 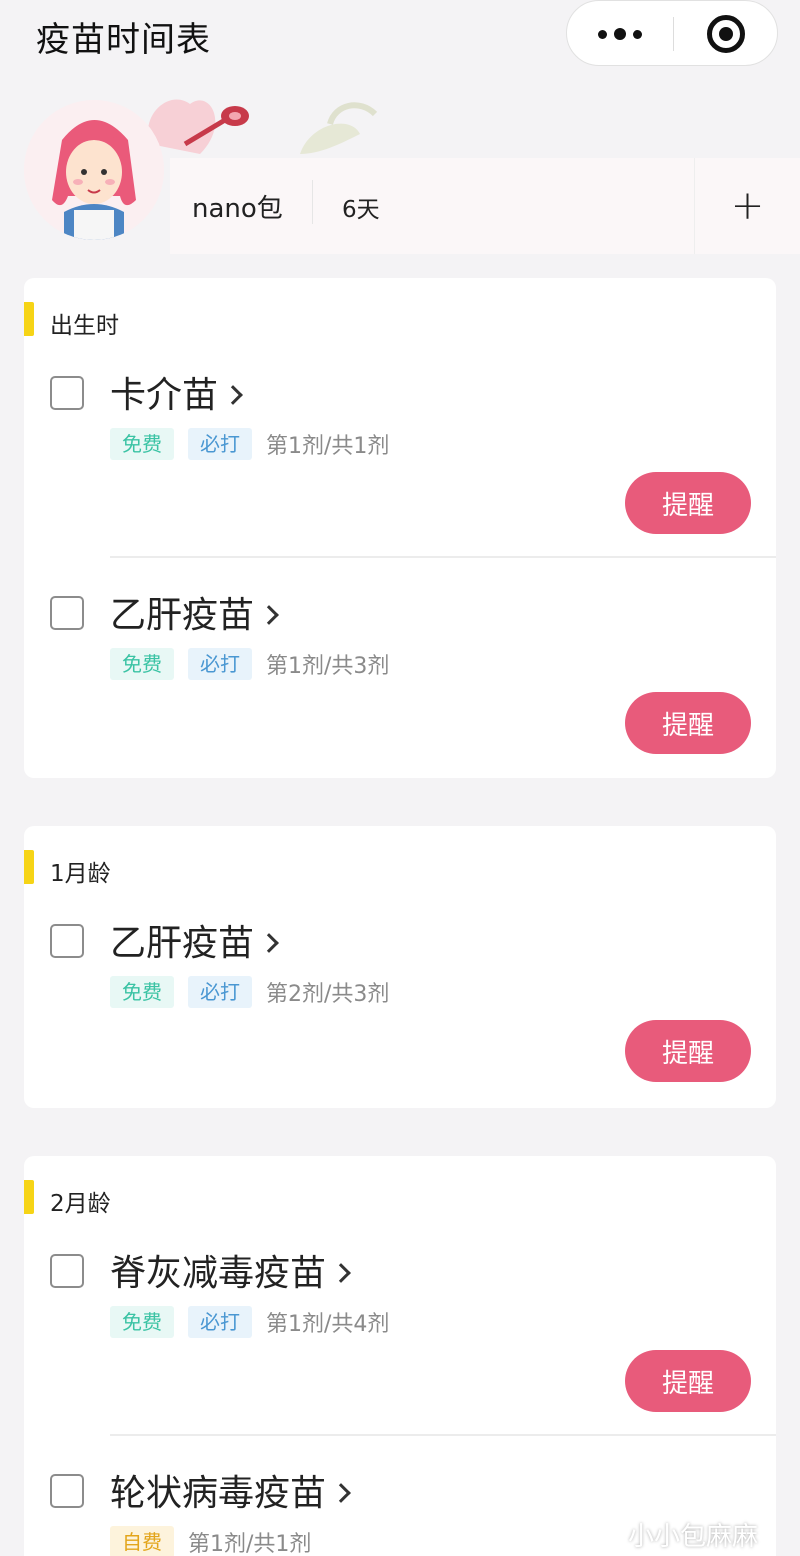 I want to click on dose-info: 第1剂/共3剂, so click(x=328, y=666).